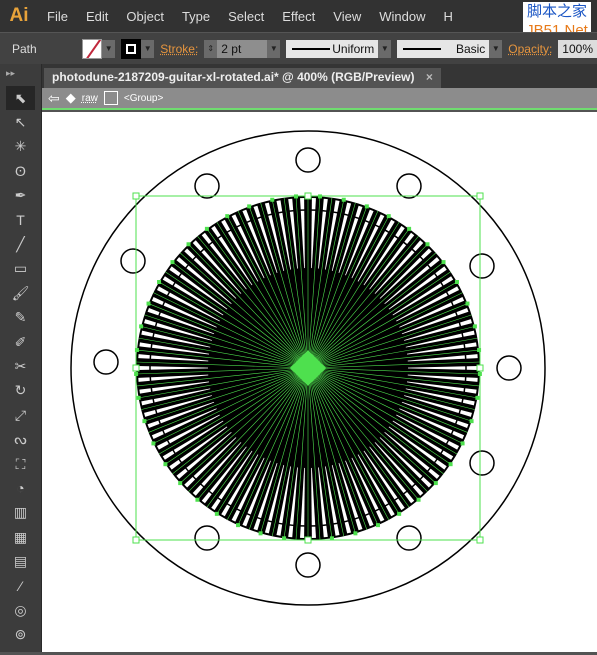  Describe the element at coordinates (20, 488) in the screenshot. I see `shape-builder-tool-icon: ◔` at that location.